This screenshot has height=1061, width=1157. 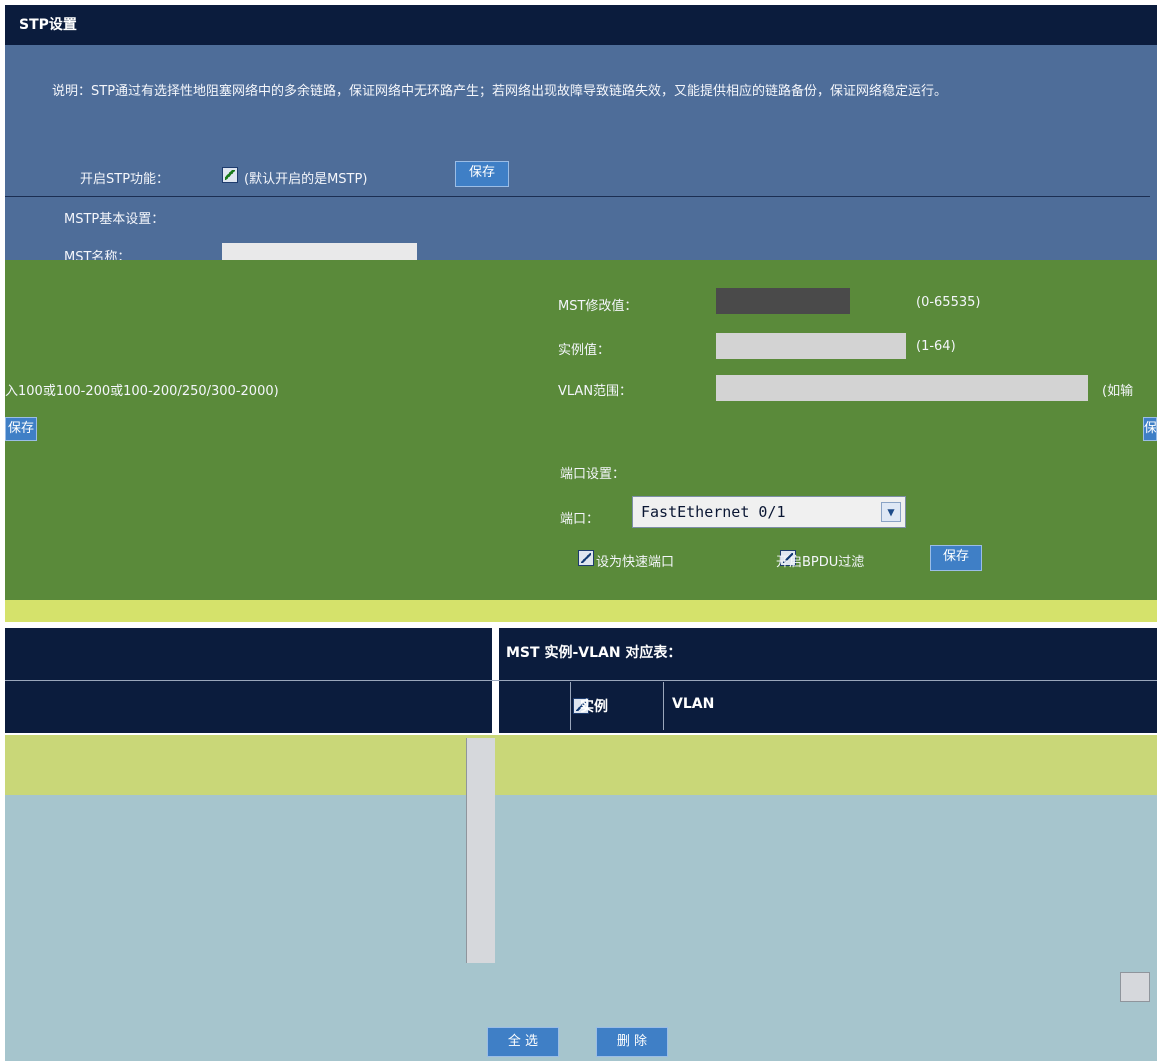 I want to click on vlan-range-label: VLAN范围：, so click(x=595, y=391).